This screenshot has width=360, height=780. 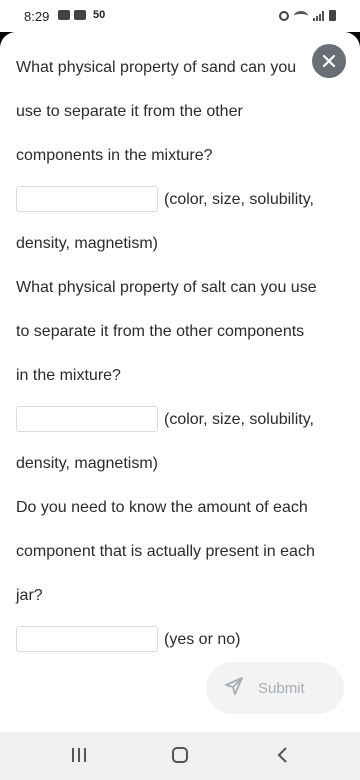 What do you see at coordinates (234, 688) in the screenshot?
I see `send-icon` at bounding box center [234, 688].